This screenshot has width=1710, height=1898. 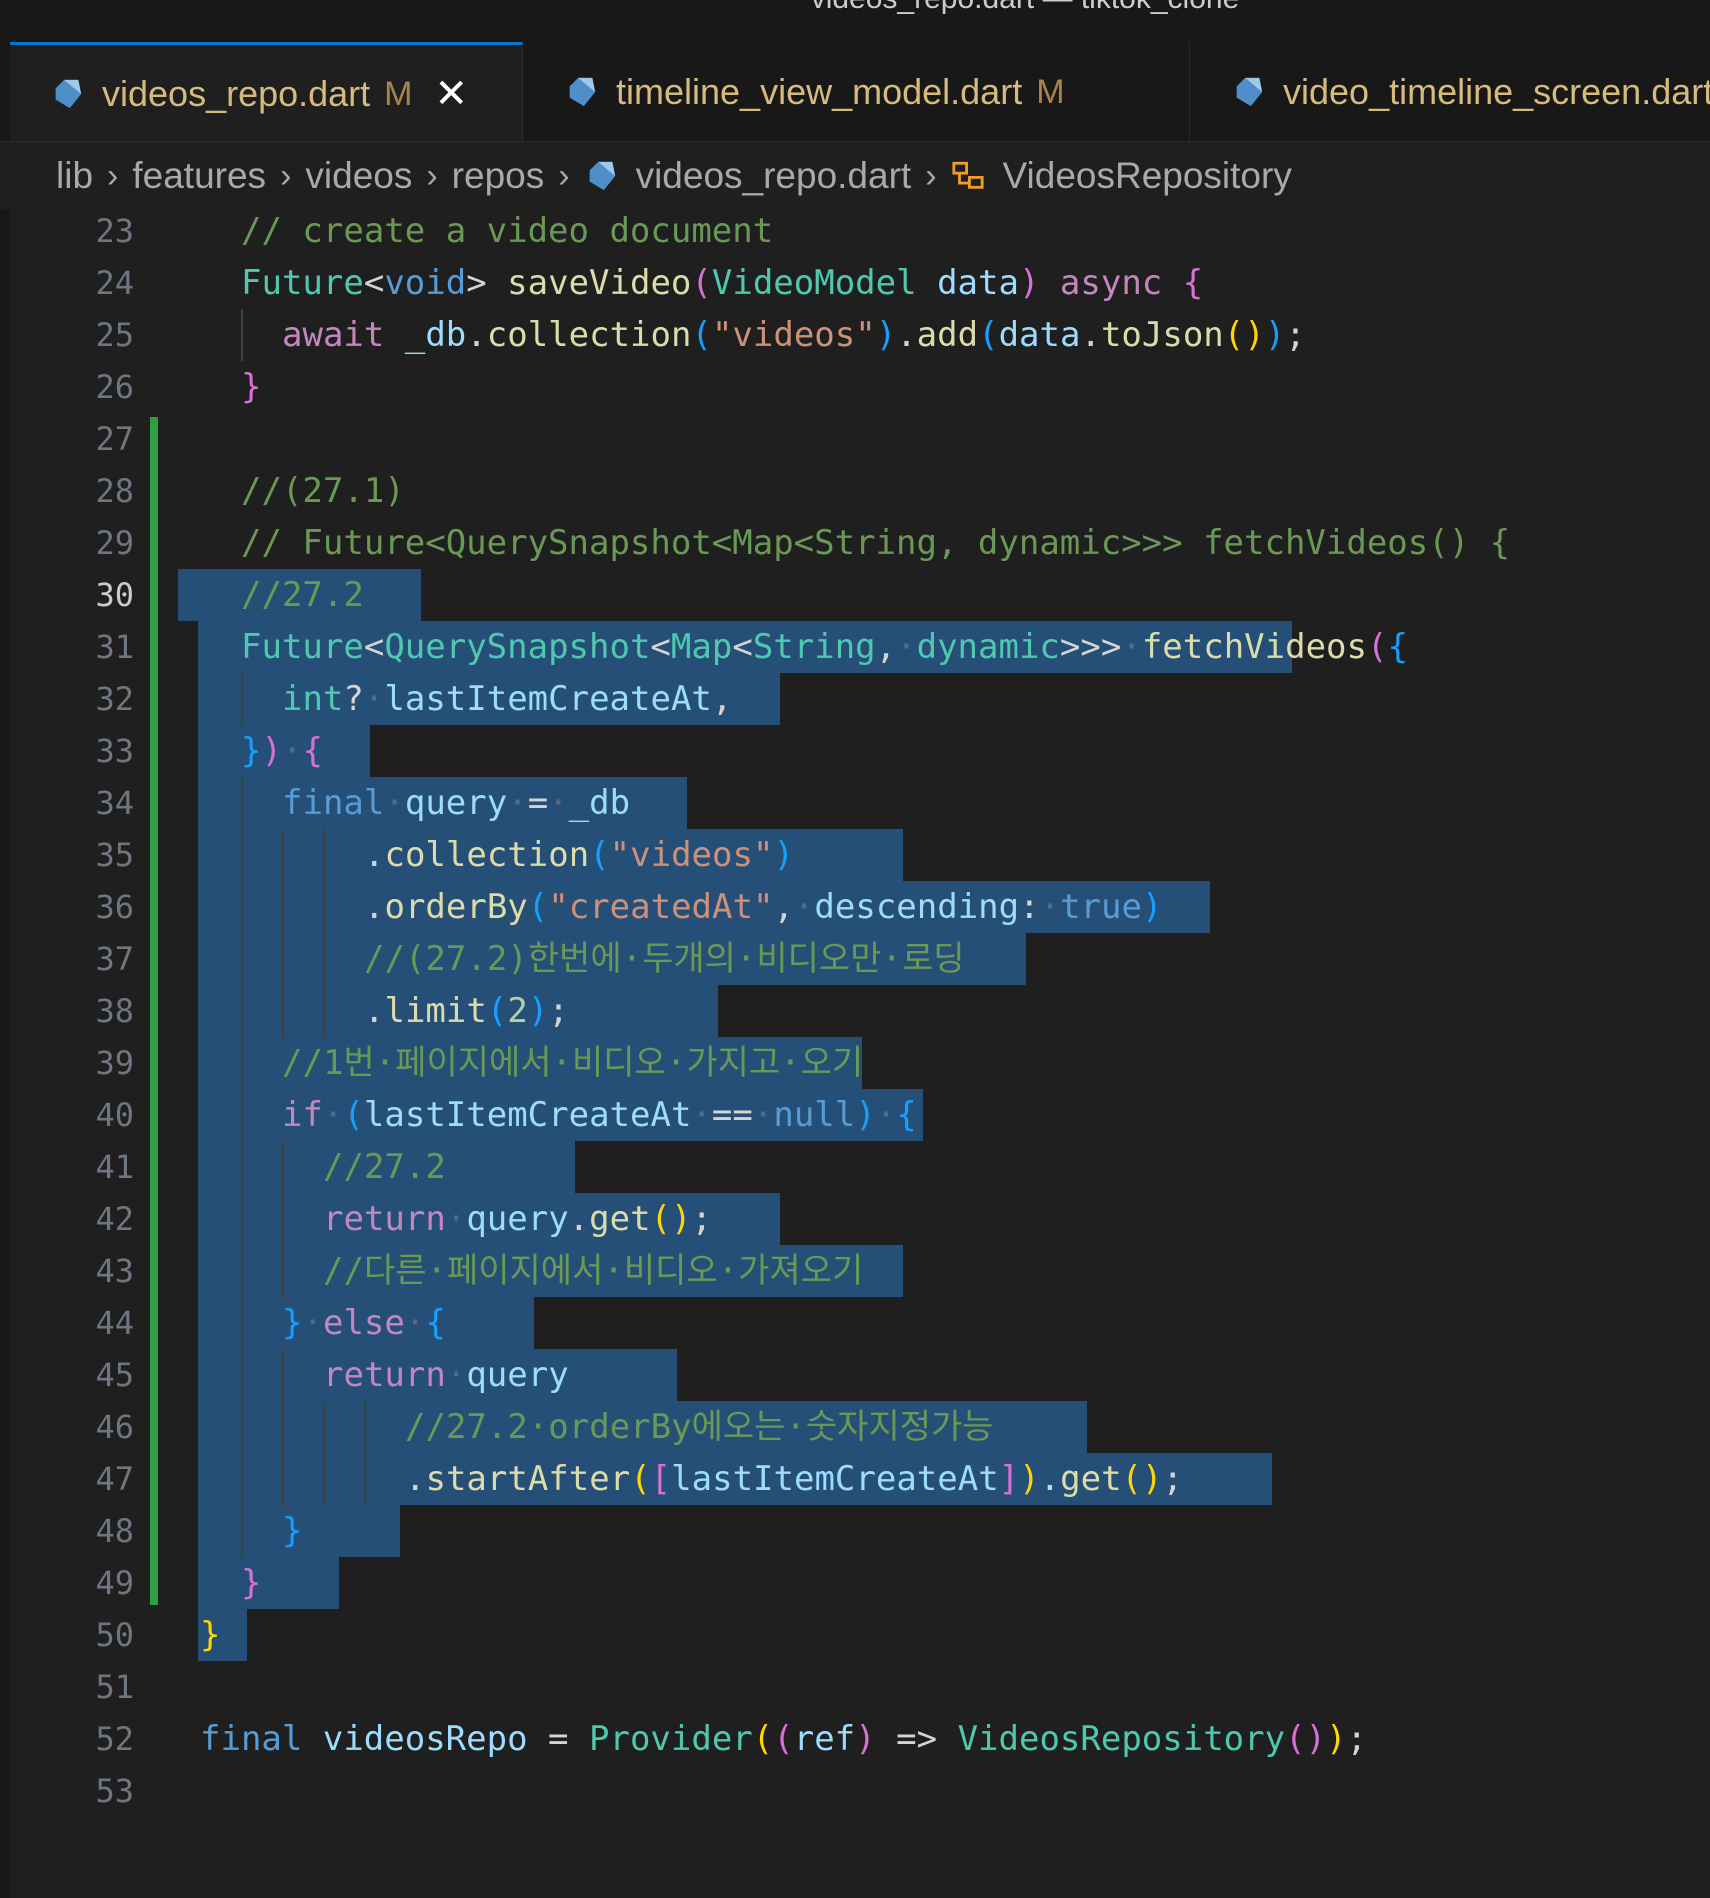 I want to click on code-token: //27.2, so click(x=302, y=595).